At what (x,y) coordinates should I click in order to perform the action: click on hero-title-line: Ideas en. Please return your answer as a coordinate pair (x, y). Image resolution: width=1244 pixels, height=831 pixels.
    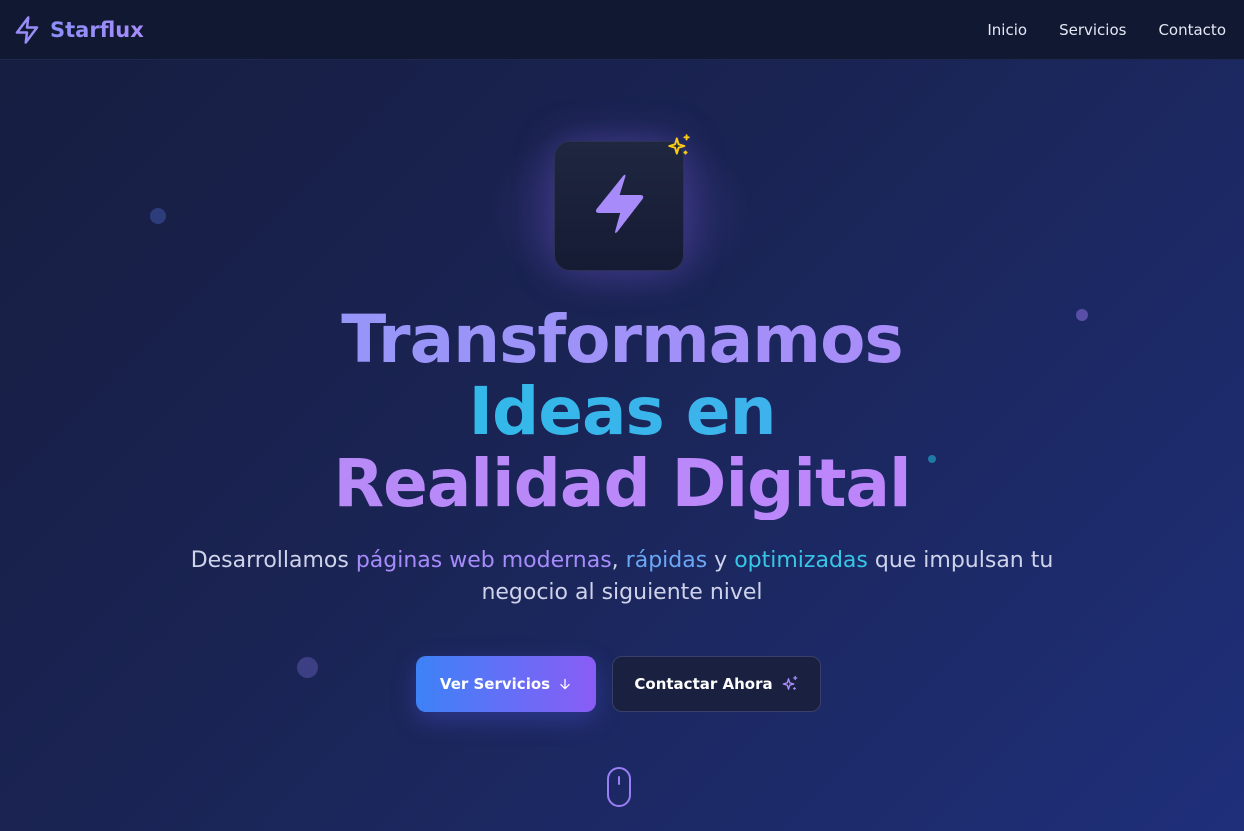
    Looking at the image, I should click on (622, 412).